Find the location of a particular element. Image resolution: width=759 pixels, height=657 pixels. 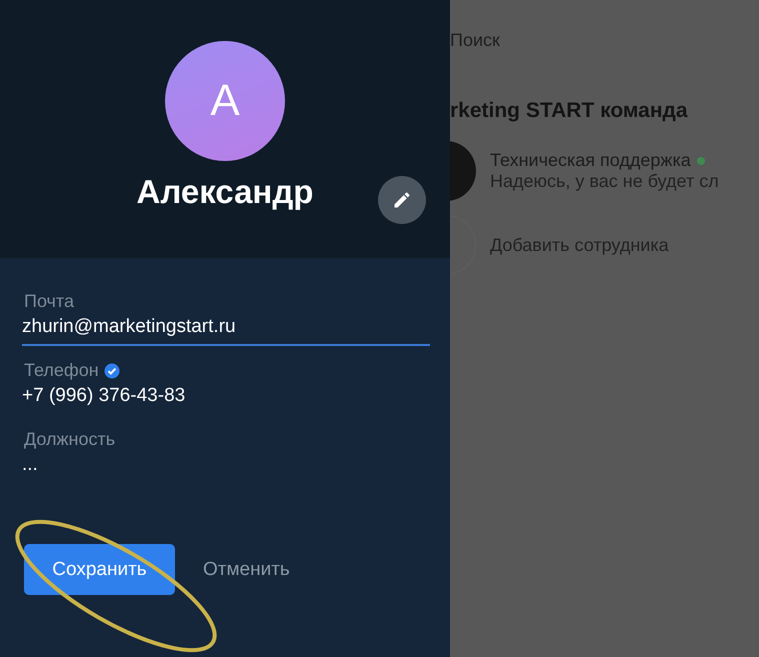

team-title: rketing START команда is located at coordinates (569, 111).